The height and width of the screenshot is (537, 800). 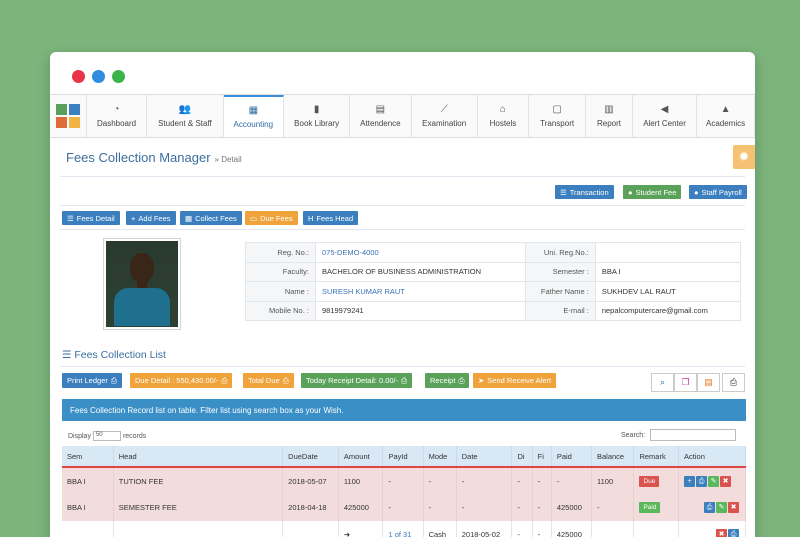 I want to click on transaction-label: Transaction, so click(x=589, y=192).